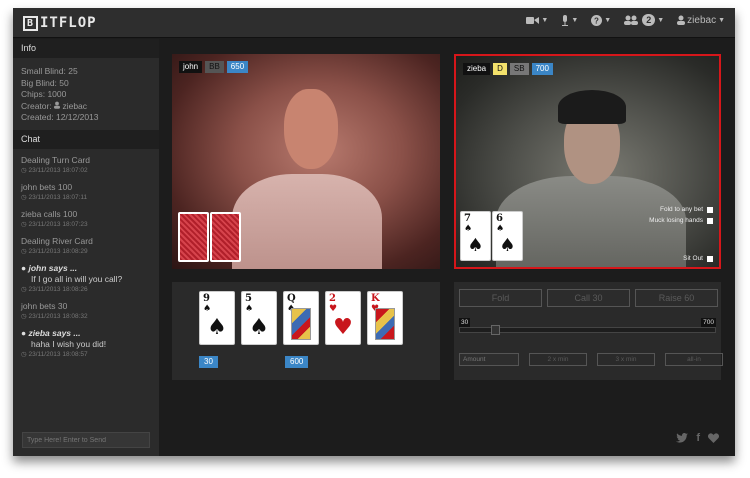 The image size is (750, 478). Describe the element at coordinates (58, 197) in the screenshot. I see `chat-time-value: 23/11/2013 18:07:11` at that location.